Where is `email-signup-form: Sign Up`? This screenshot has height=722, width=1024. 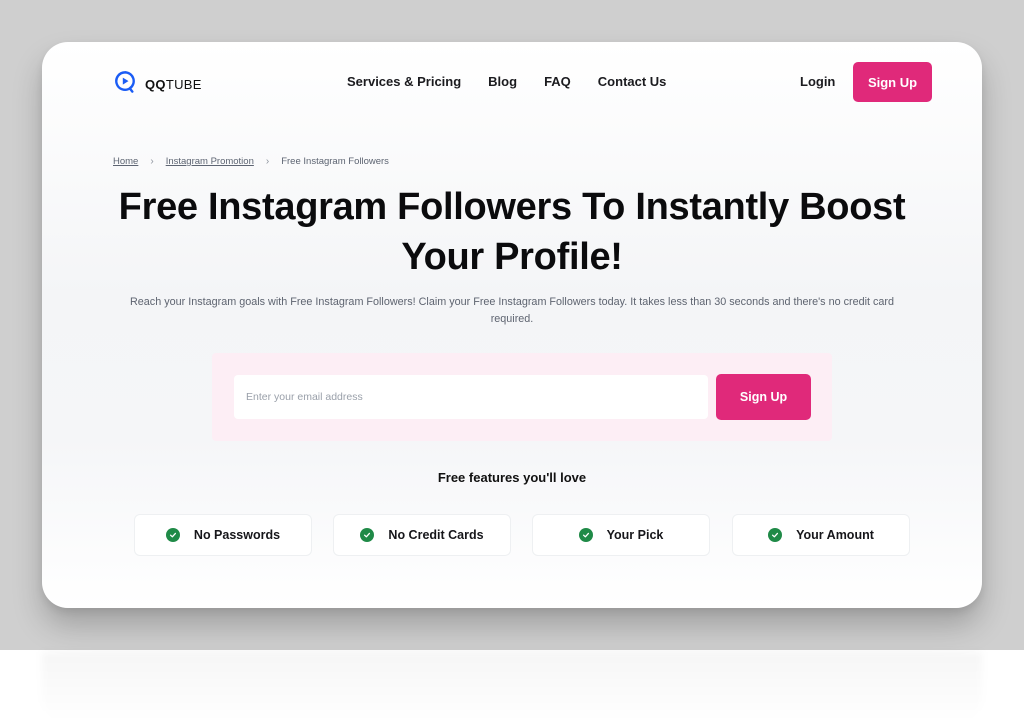 email-signup-form: Sign Up is located at coordinates (522, 397).